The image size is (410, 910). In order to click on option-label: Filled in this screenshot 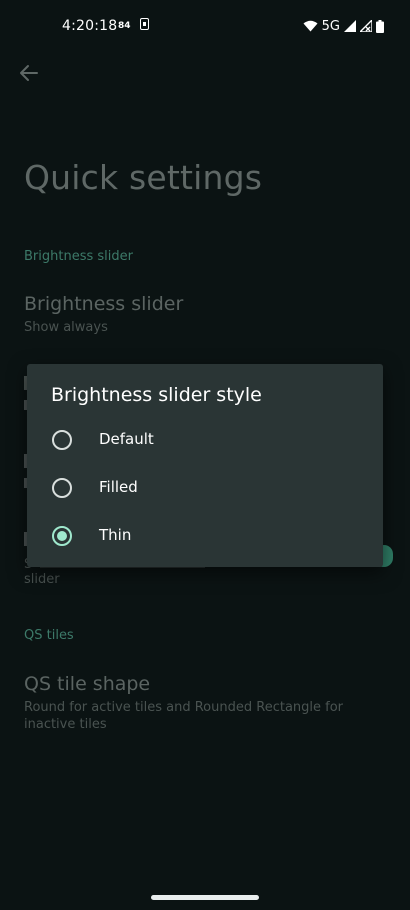, I will do `click(118, 487)`.